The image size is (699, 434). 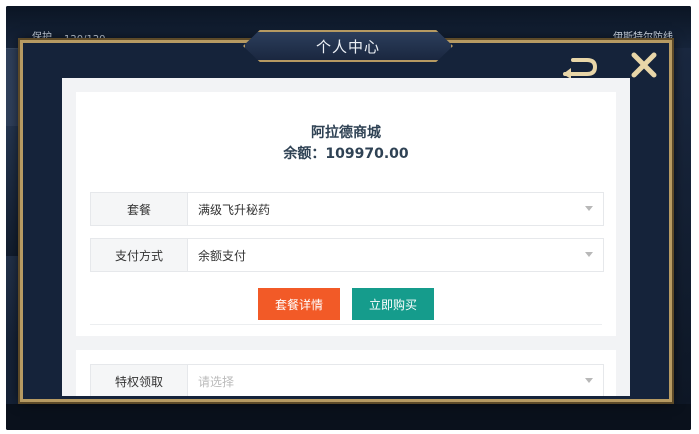 I want to click on dialog-title: 个人中心, so click(x=347, y=46).